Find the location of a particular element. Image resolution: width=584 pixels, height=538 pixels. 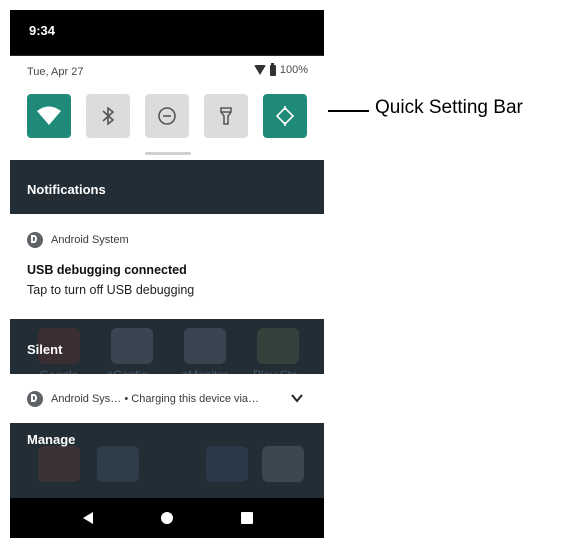

chevron-down-icon is located at coordinates (297, 398).